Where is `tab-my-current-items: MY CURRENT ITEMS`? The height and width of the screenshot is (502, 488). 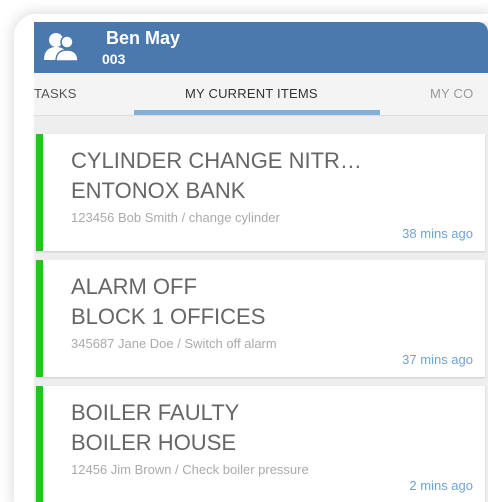
tab-my-current-items: MY CURRENT ITEMS is located at coordinates (251, 93).